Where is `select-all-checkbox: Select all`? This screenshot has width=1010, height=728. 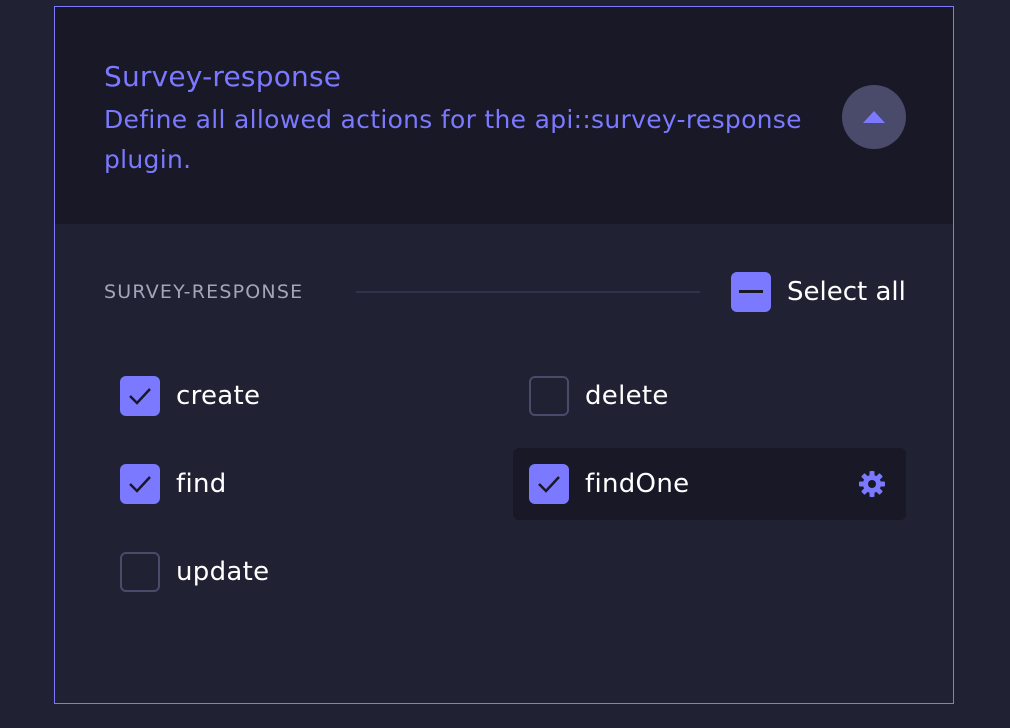
select-all-checkbox: Select all is located at coordinates (818, 292).